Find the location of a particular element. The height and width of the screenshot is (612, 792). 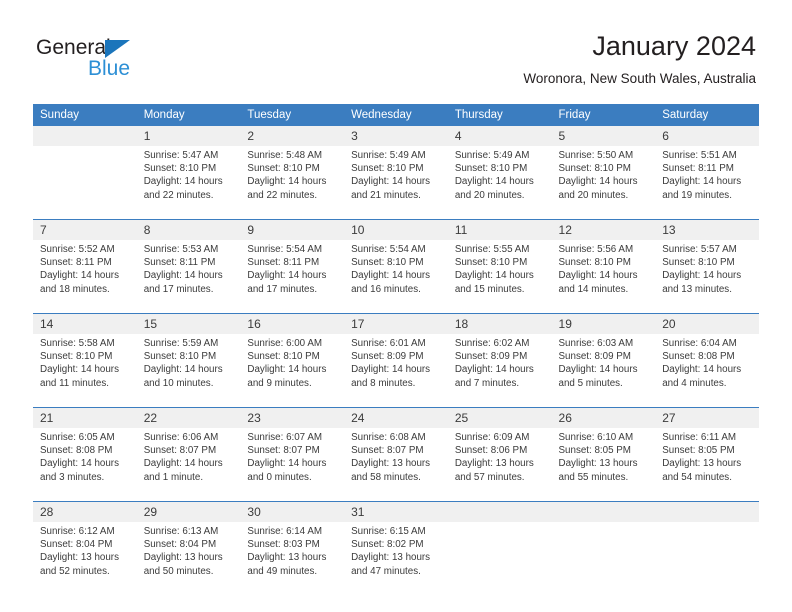

day-number-cell: 3 is located at coordinates (396, 136).